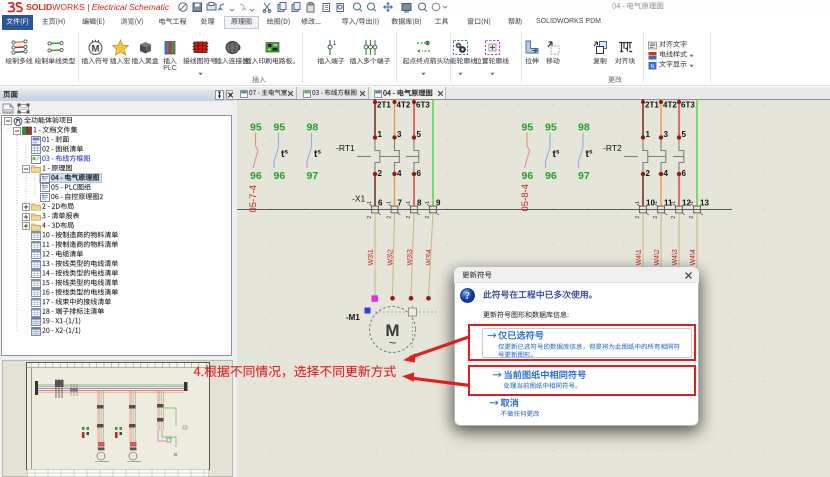 This screenshot has height=477, width=830. Describe the element at coordinates (675, 257) in the screenshot. I see `svg-text: W4\3` at that location.